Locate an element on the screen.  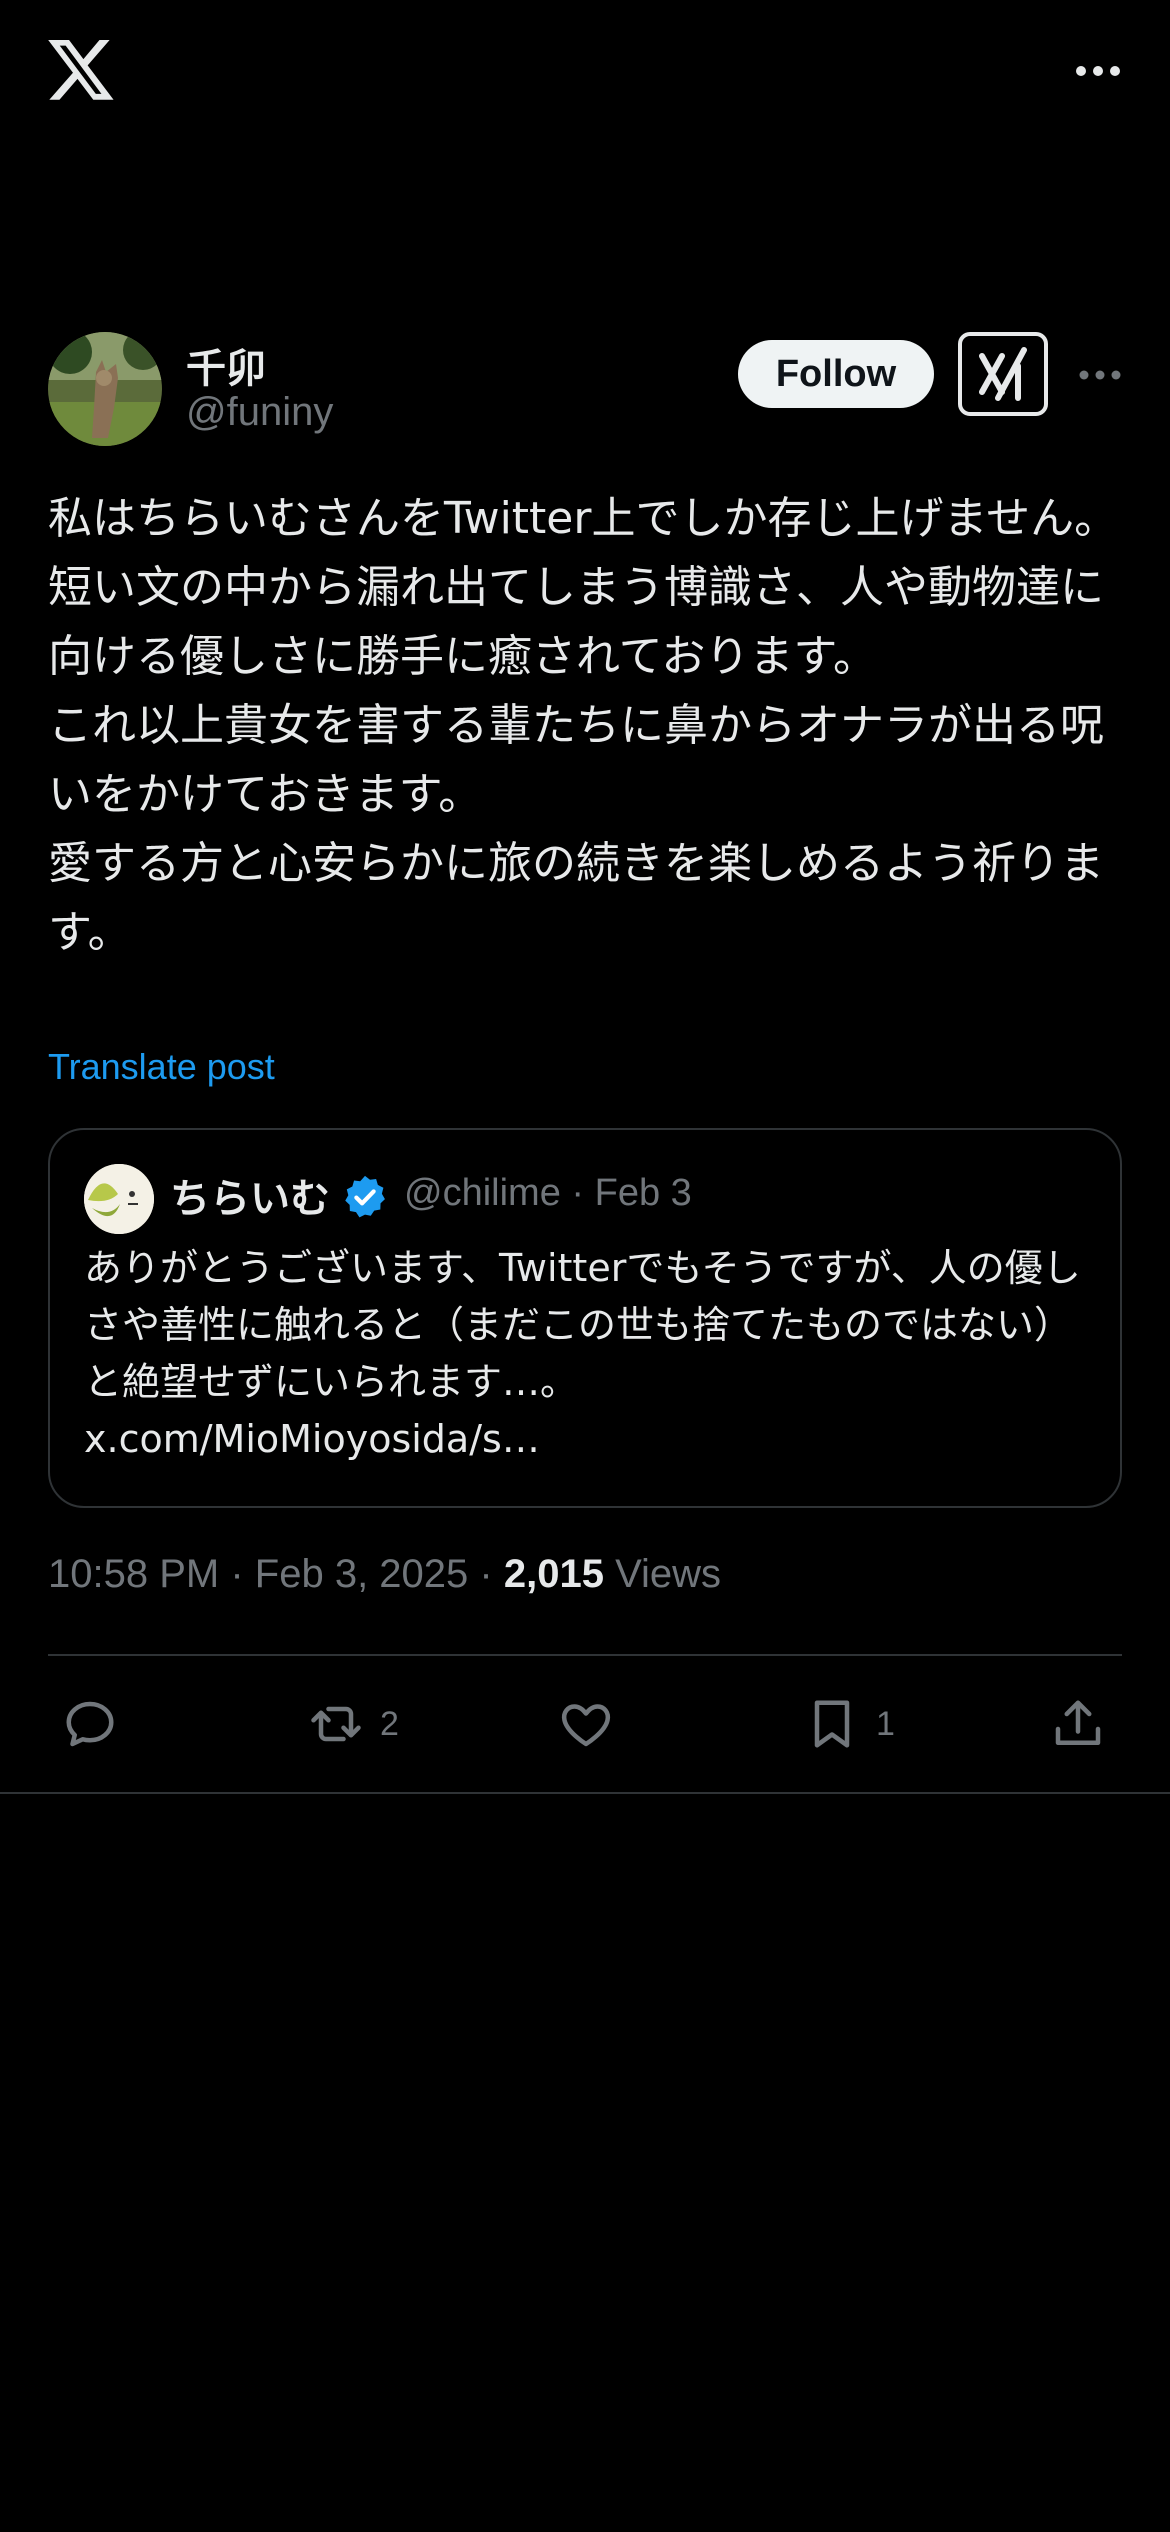
x-logo-icon is located at coordinates (82, 71).